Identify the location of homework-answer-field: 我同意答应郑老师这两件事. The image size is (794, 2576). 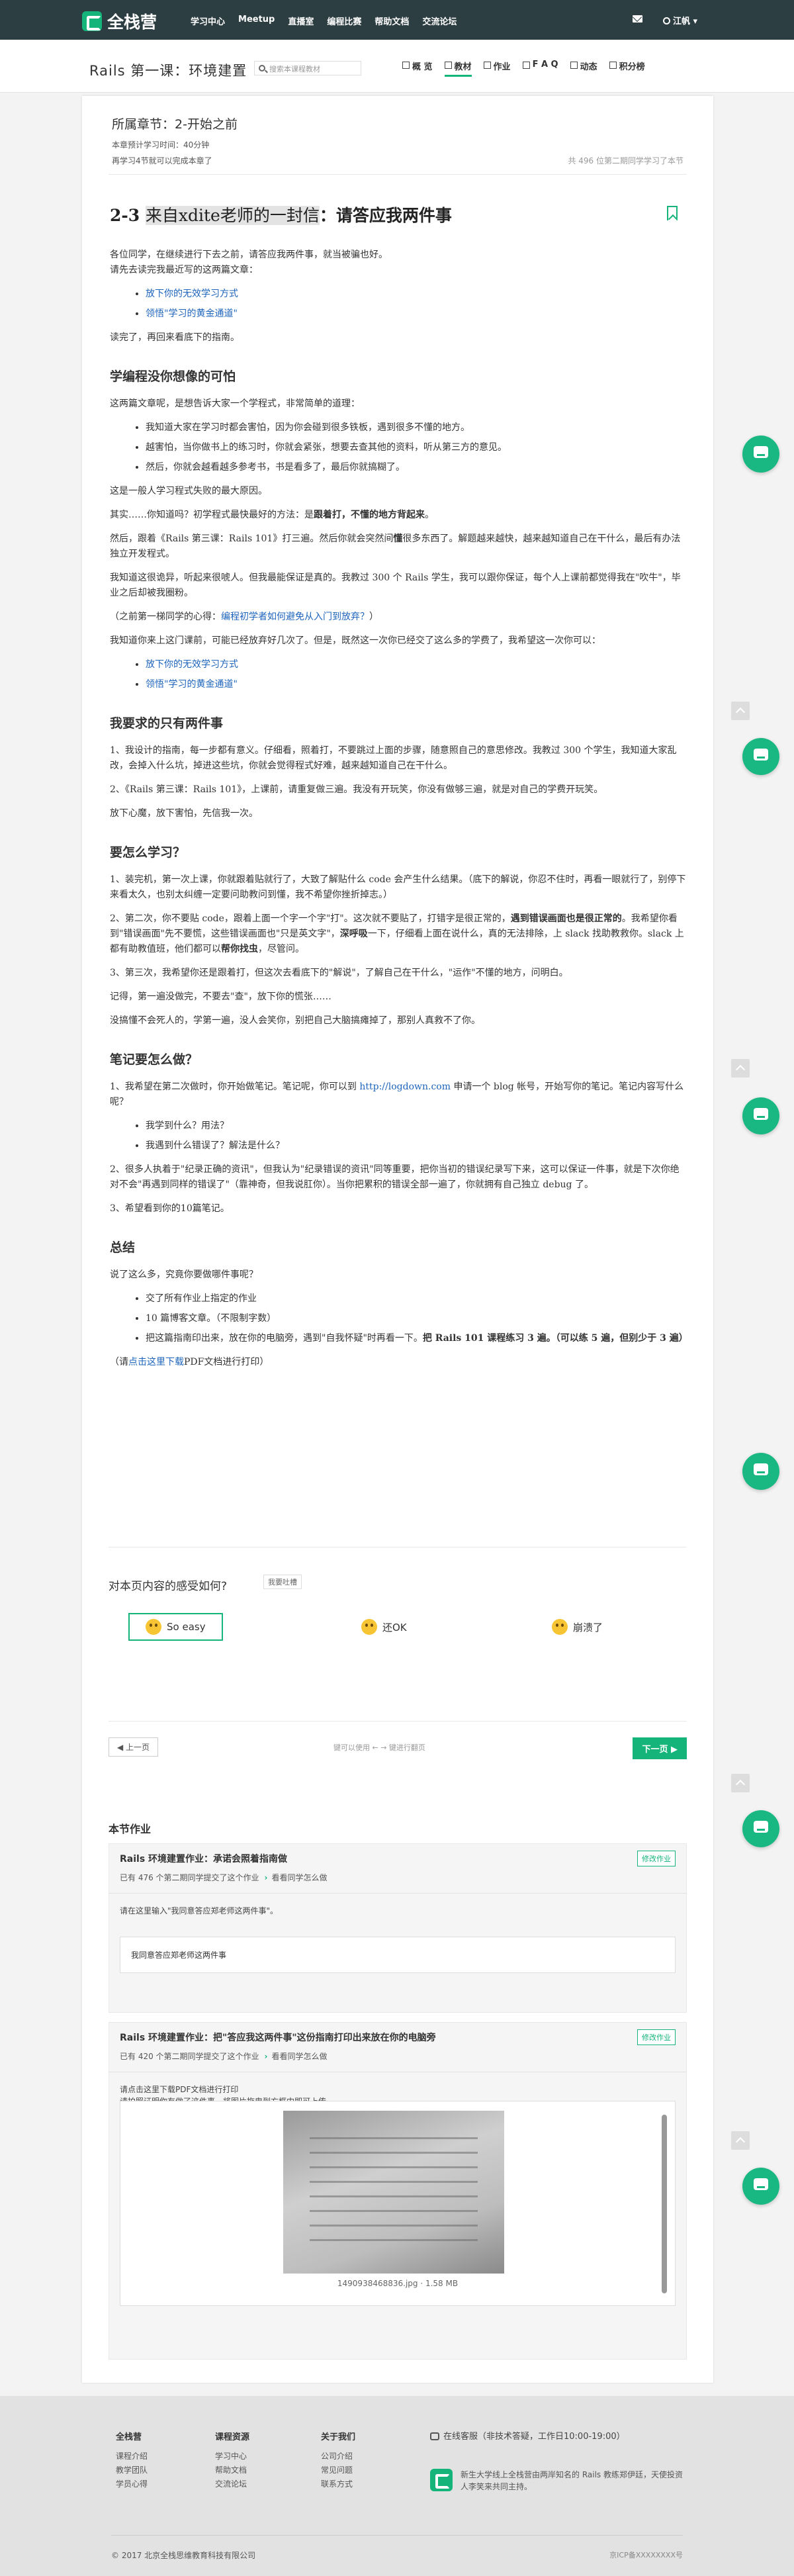
(398, 1955).